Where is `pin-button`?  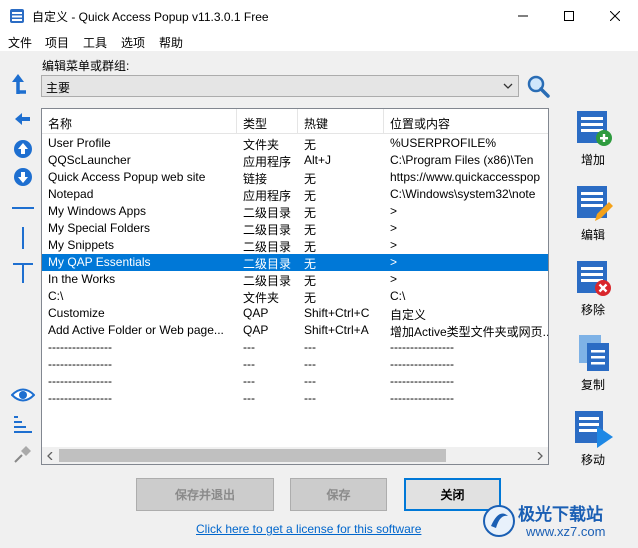
pin-button is located at coordinates (23, 454).